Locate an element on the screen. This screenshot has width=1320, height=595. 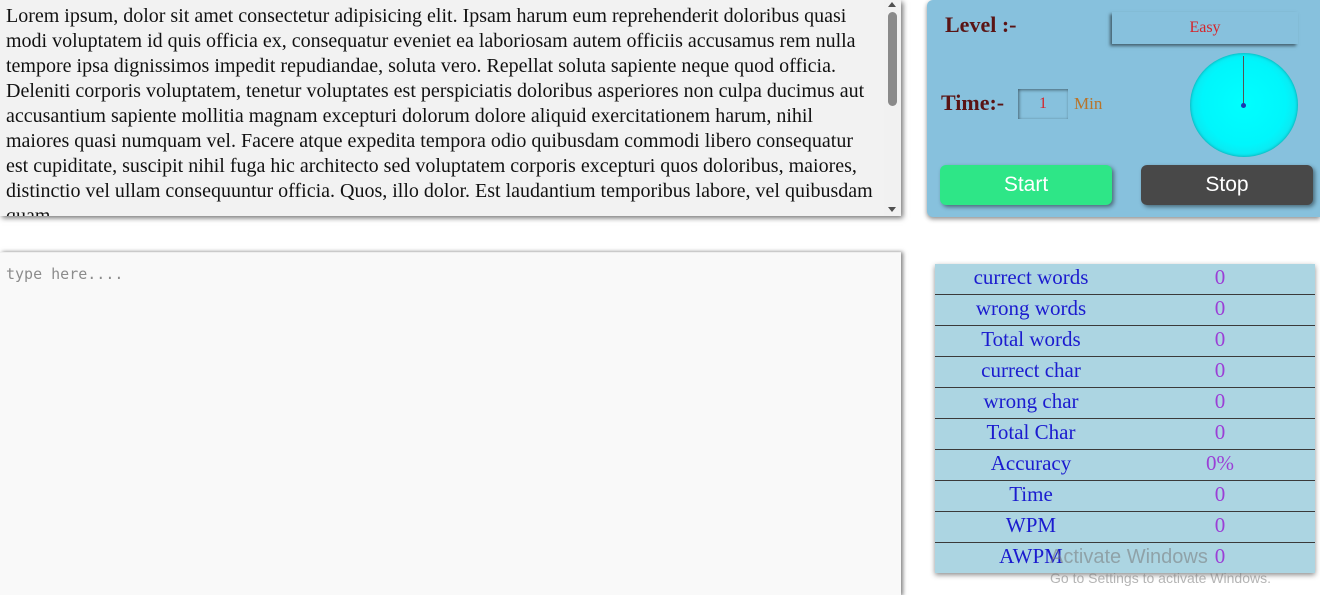
timer-hand is located at coordinates (1243, 80).